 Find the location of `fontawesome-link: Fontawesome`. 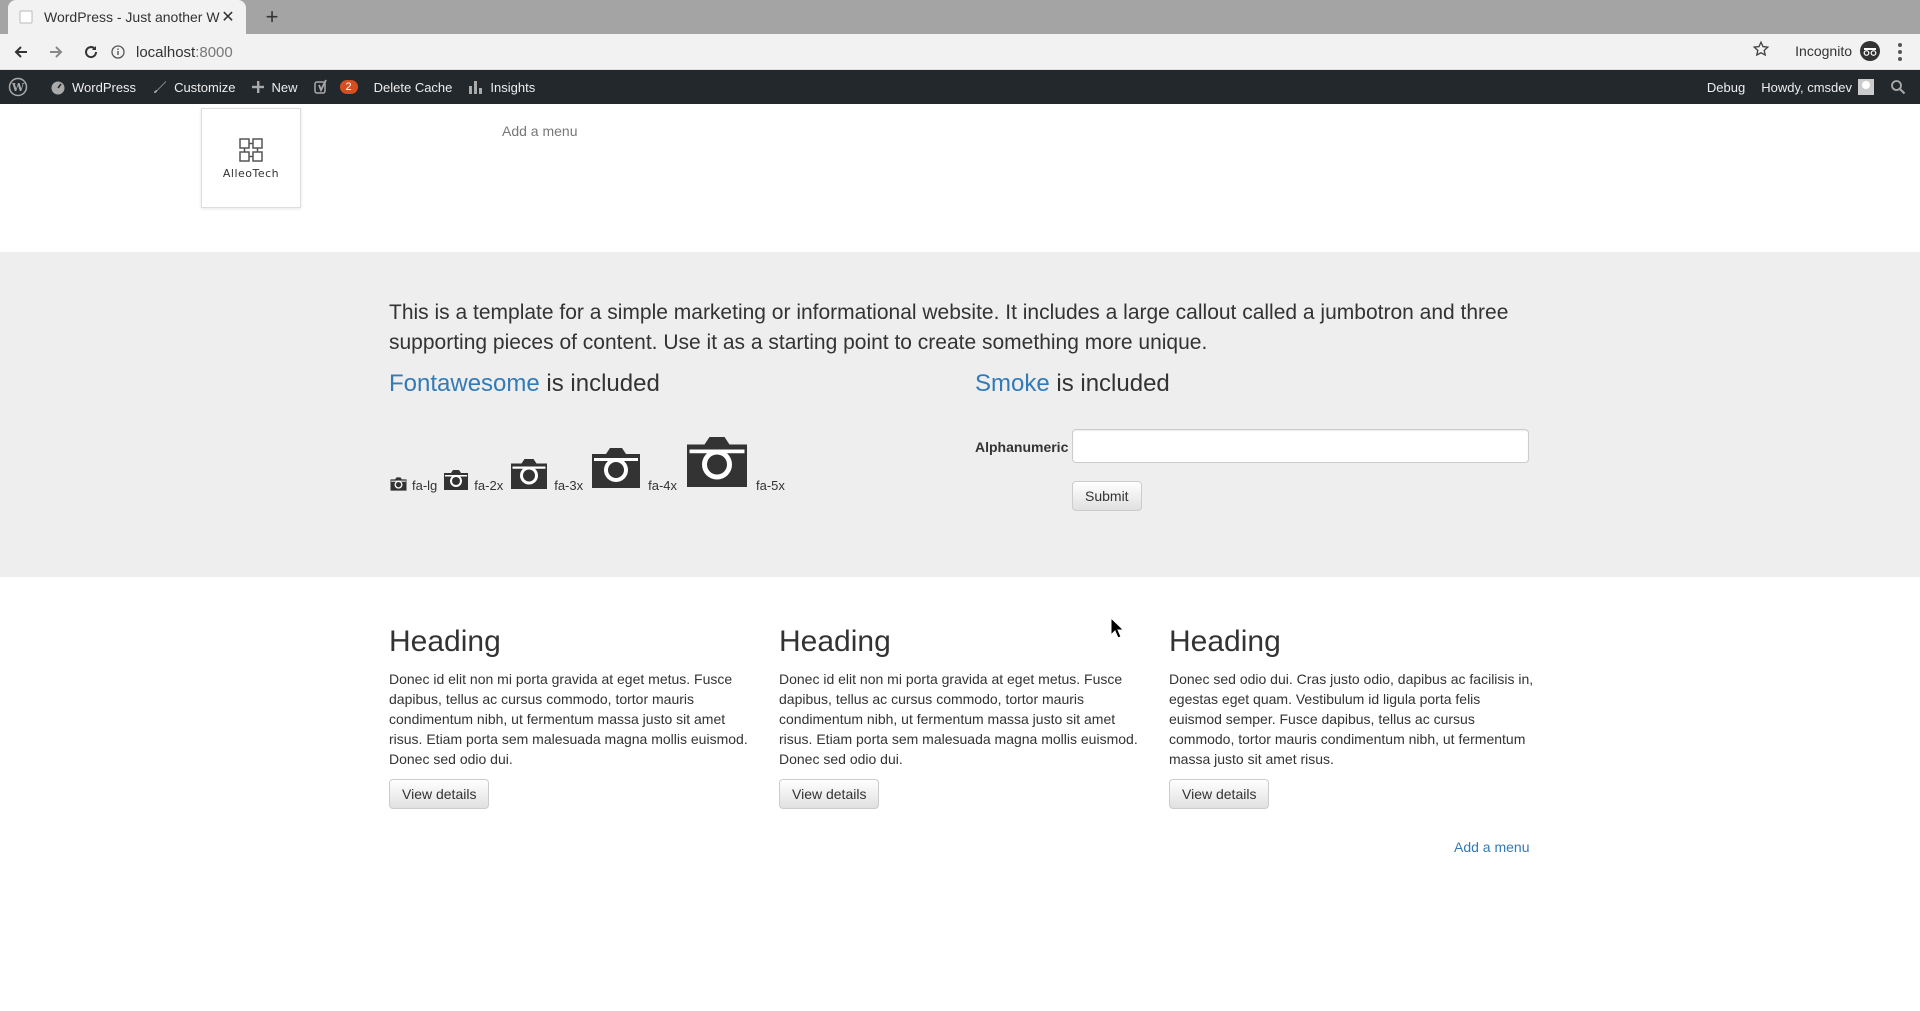

fontawesome-link: Fontawesome is located at coordinates (464, 383).